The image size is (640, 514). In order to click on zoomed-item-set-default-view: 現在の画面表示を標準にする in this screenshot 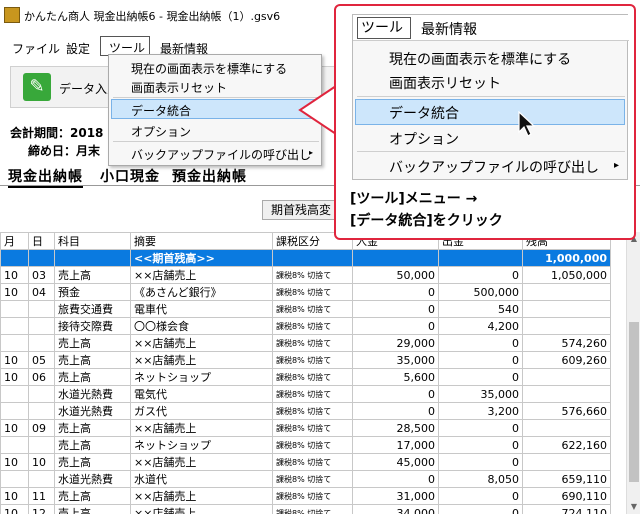, I will do `click(480, 59)`.